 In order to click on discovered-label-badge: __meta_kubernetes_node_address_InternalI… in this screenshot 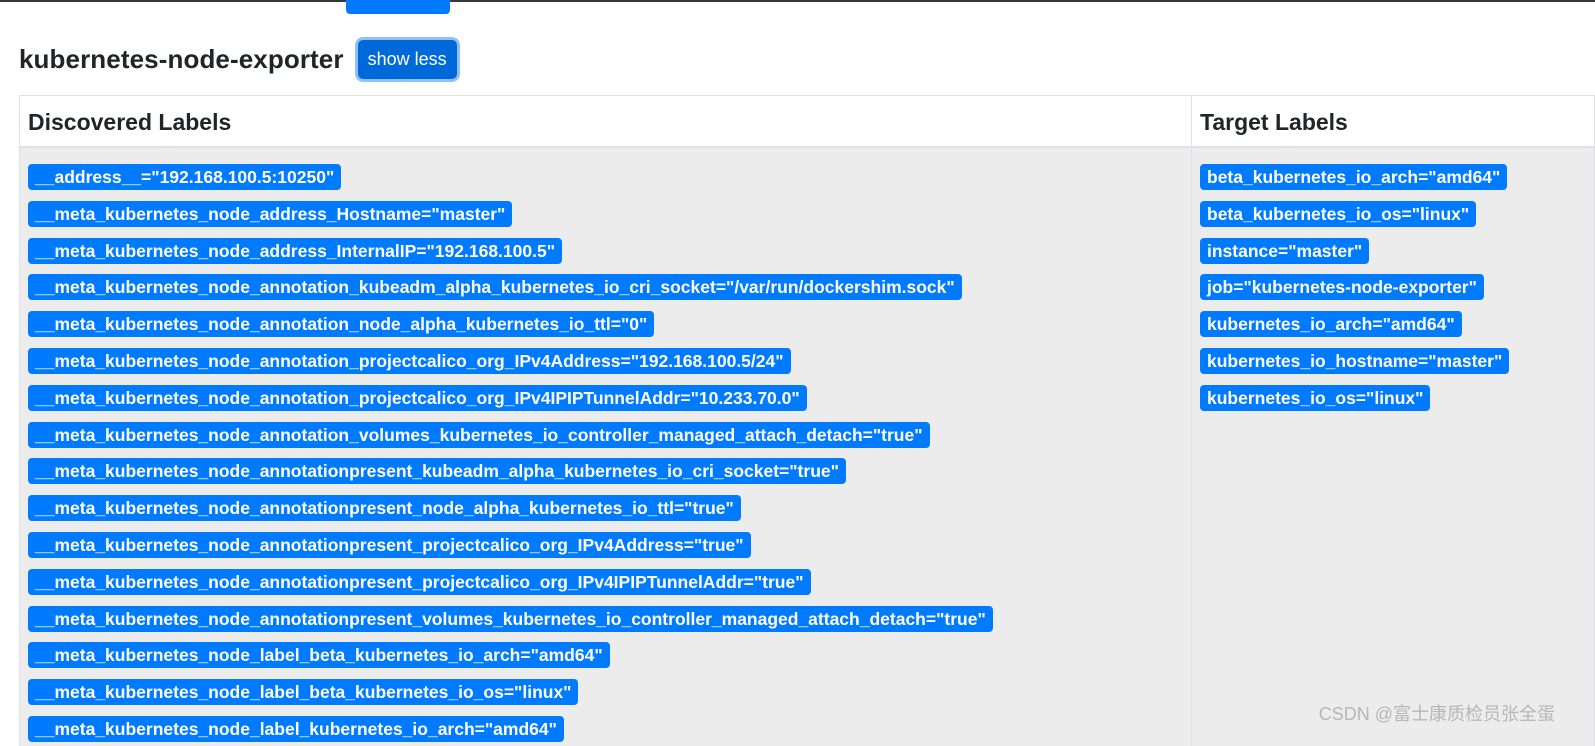, I will do `click(295, 250)`.